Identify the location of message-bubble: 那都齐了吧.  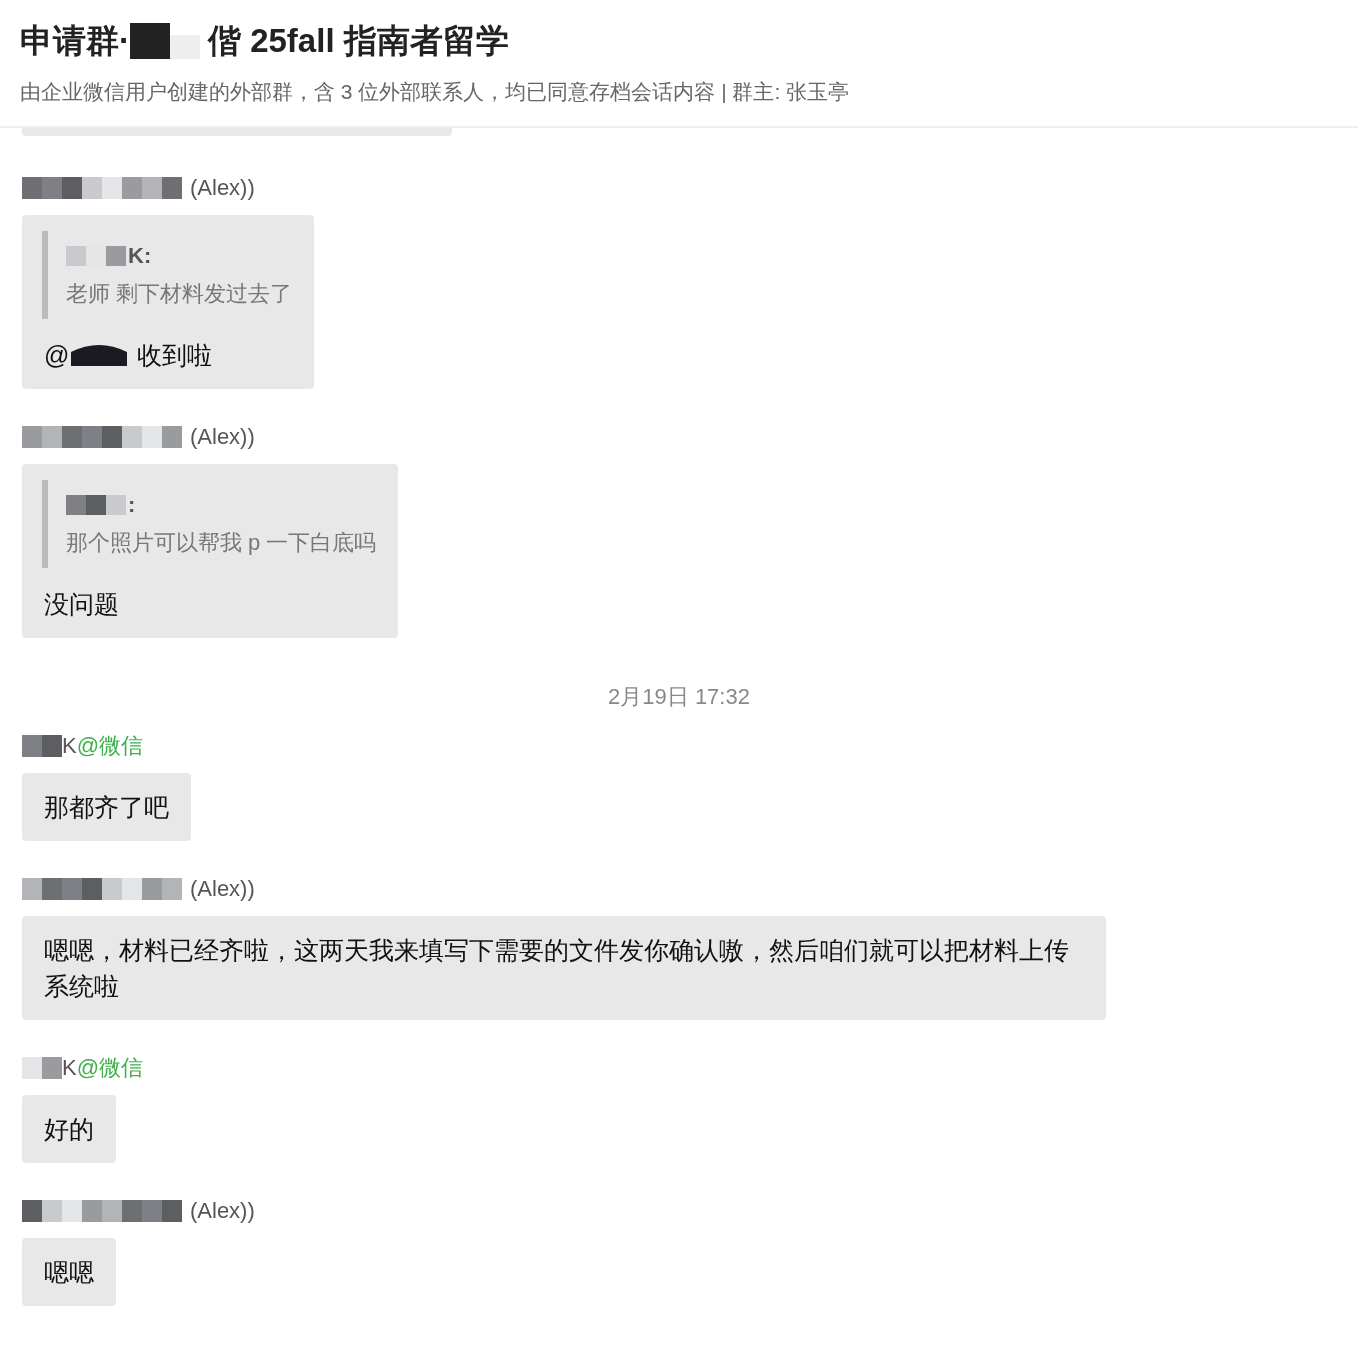
(106, 807).